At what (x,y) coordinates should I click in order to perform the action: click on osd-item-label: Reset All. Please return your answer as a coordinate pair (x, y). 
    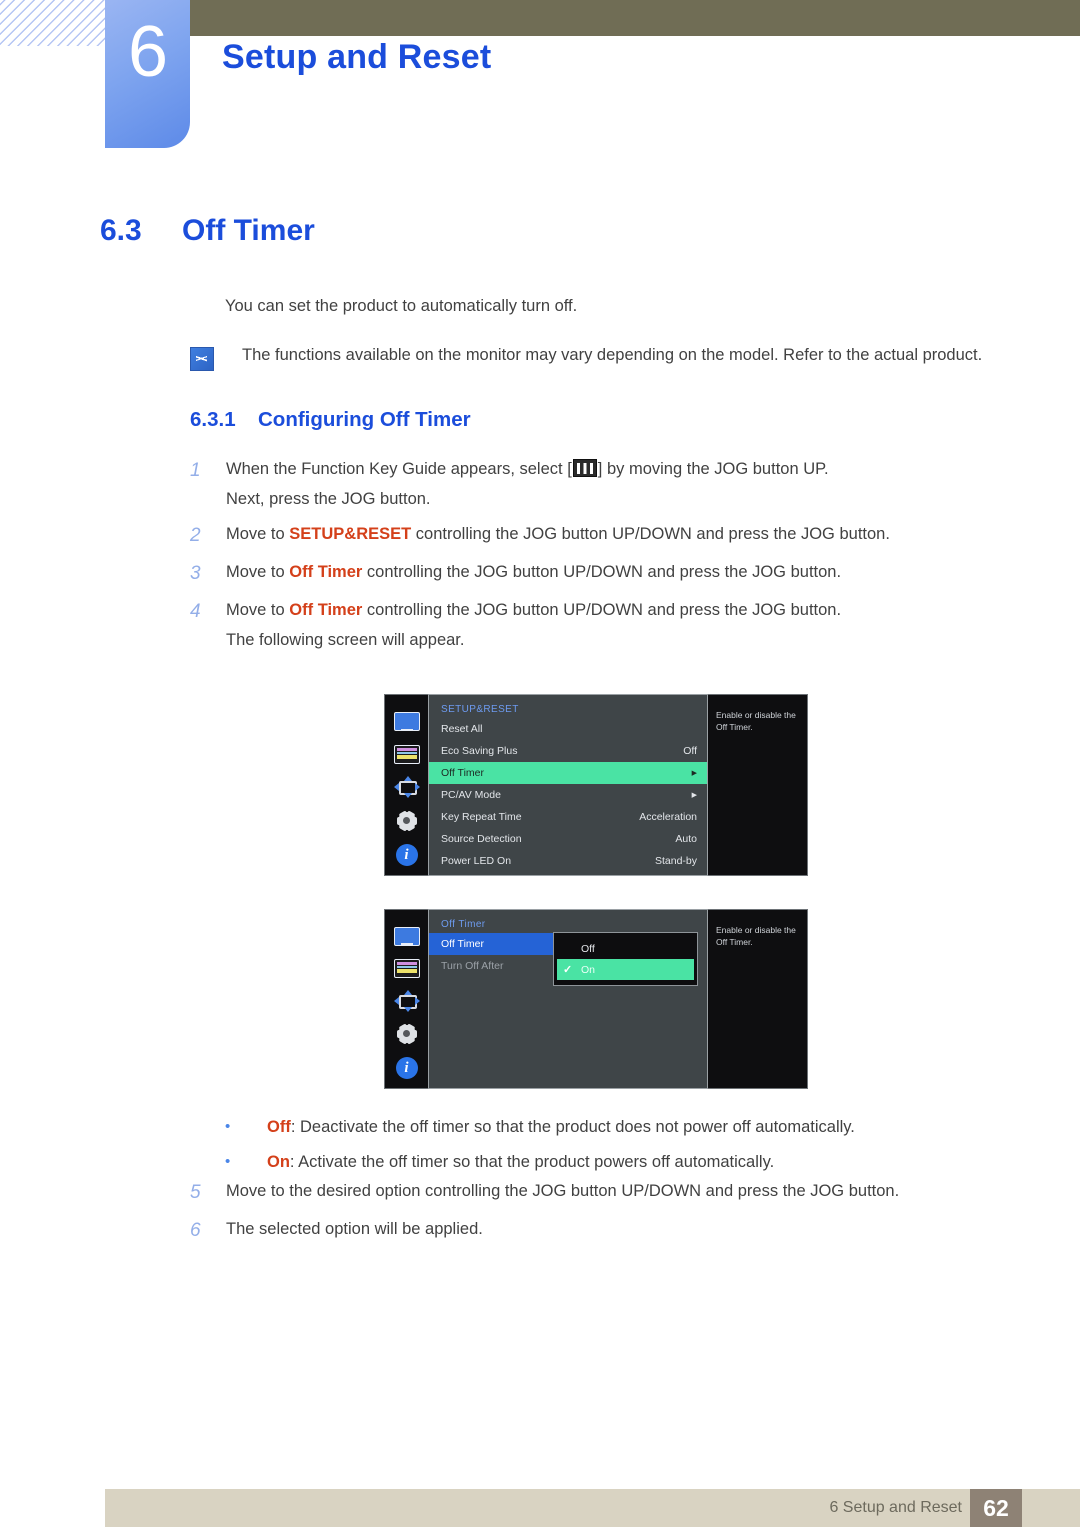
    Looking at the image, I should click on (462, 729).